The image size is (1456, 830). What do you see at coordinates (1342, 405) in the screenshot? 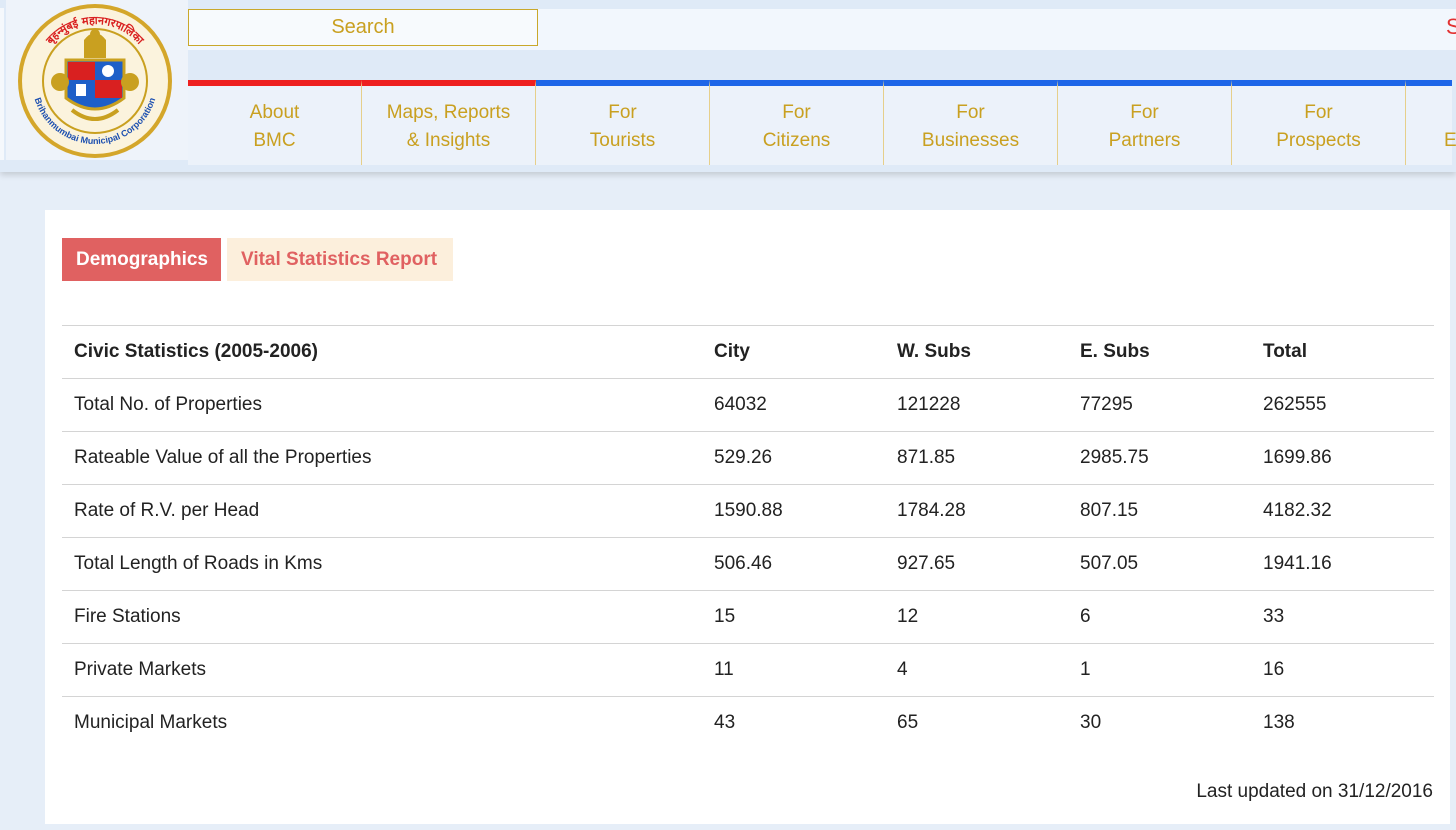
I see `table-cell: 262555` at bounding box center [1342, 405].